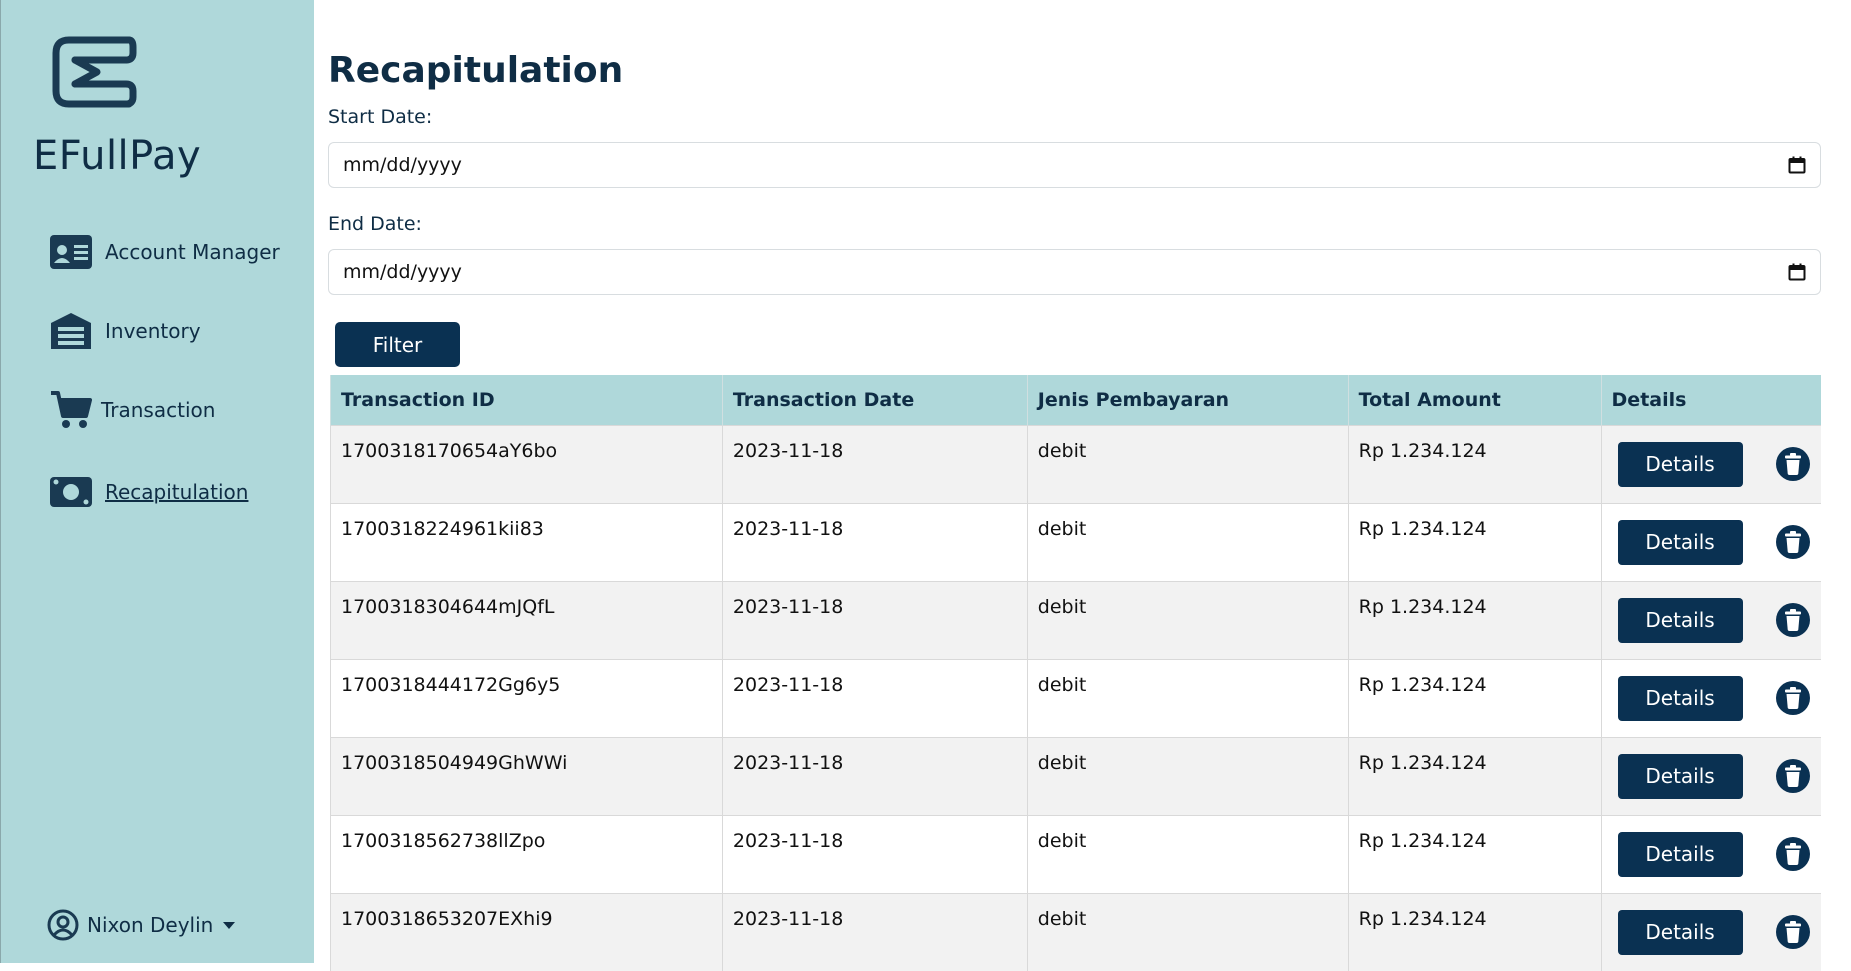 This screenshot has height=971, width=1851. What do you see at coordinates (1074, 165) in the screenshot?
I see `start-date-input: mm/dd/yyyy` at bounding box center [1074, 165].